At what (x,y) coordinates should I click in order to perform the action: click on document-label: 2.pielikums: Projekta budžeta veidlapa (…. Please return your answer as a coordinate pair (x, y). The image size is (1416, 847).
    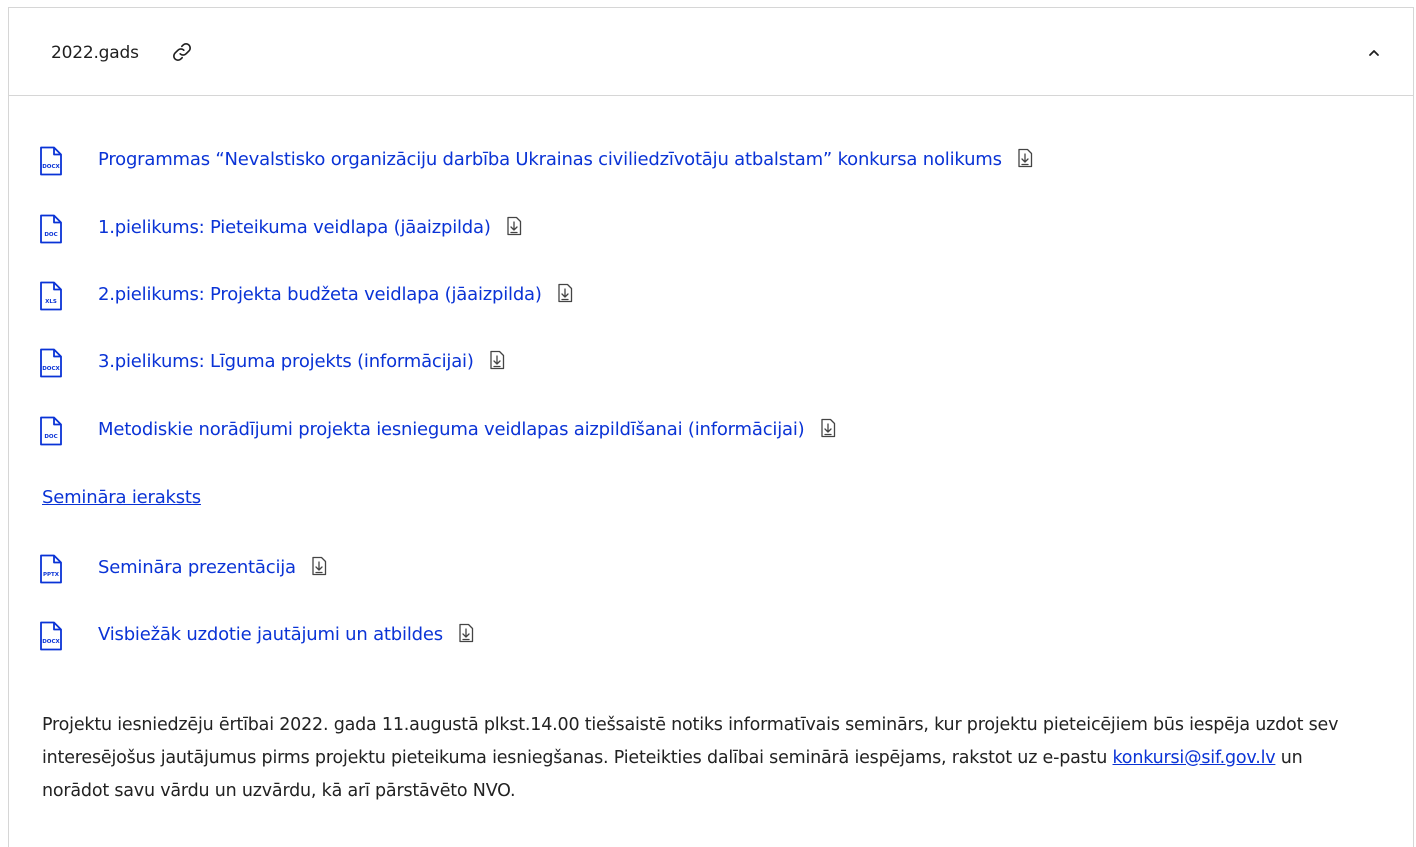
    Looking at the image, I should click on (320, 294).